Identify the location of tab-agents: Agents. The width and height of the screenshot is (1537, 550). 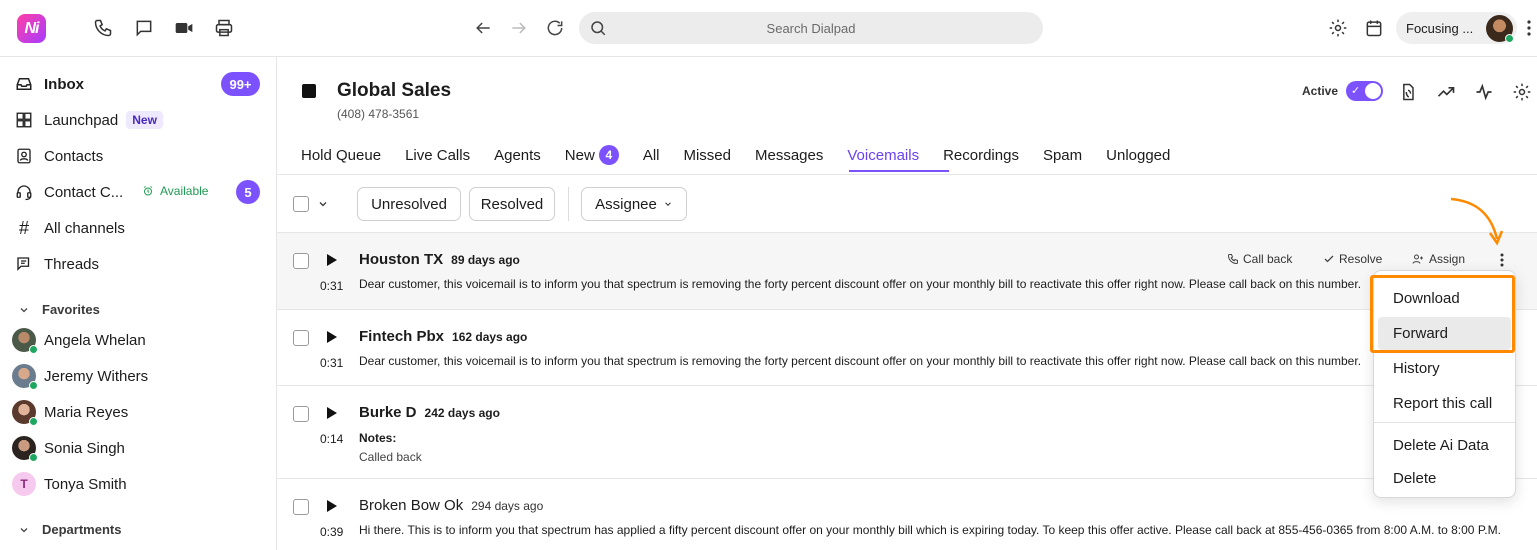
(517, 160).